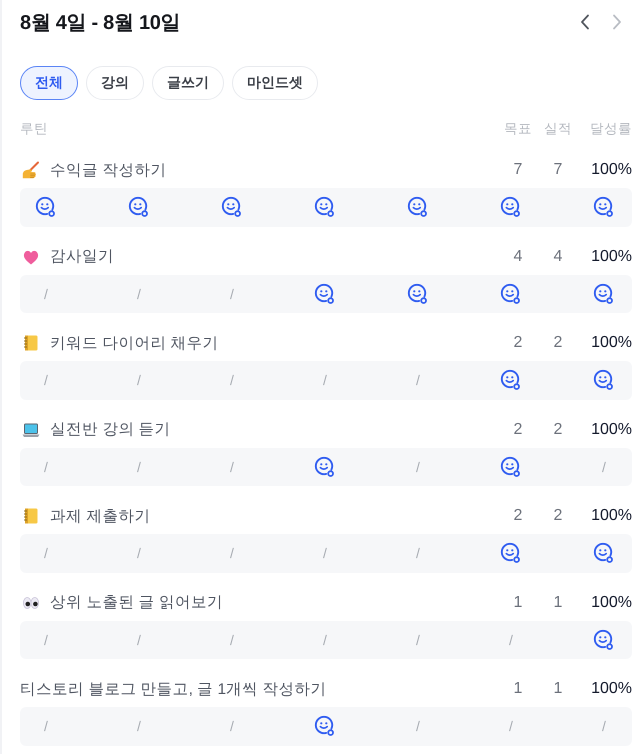 This screenshot has width=640, height=754. I want to click on actual-column-header: 실적, so click(558, 129).